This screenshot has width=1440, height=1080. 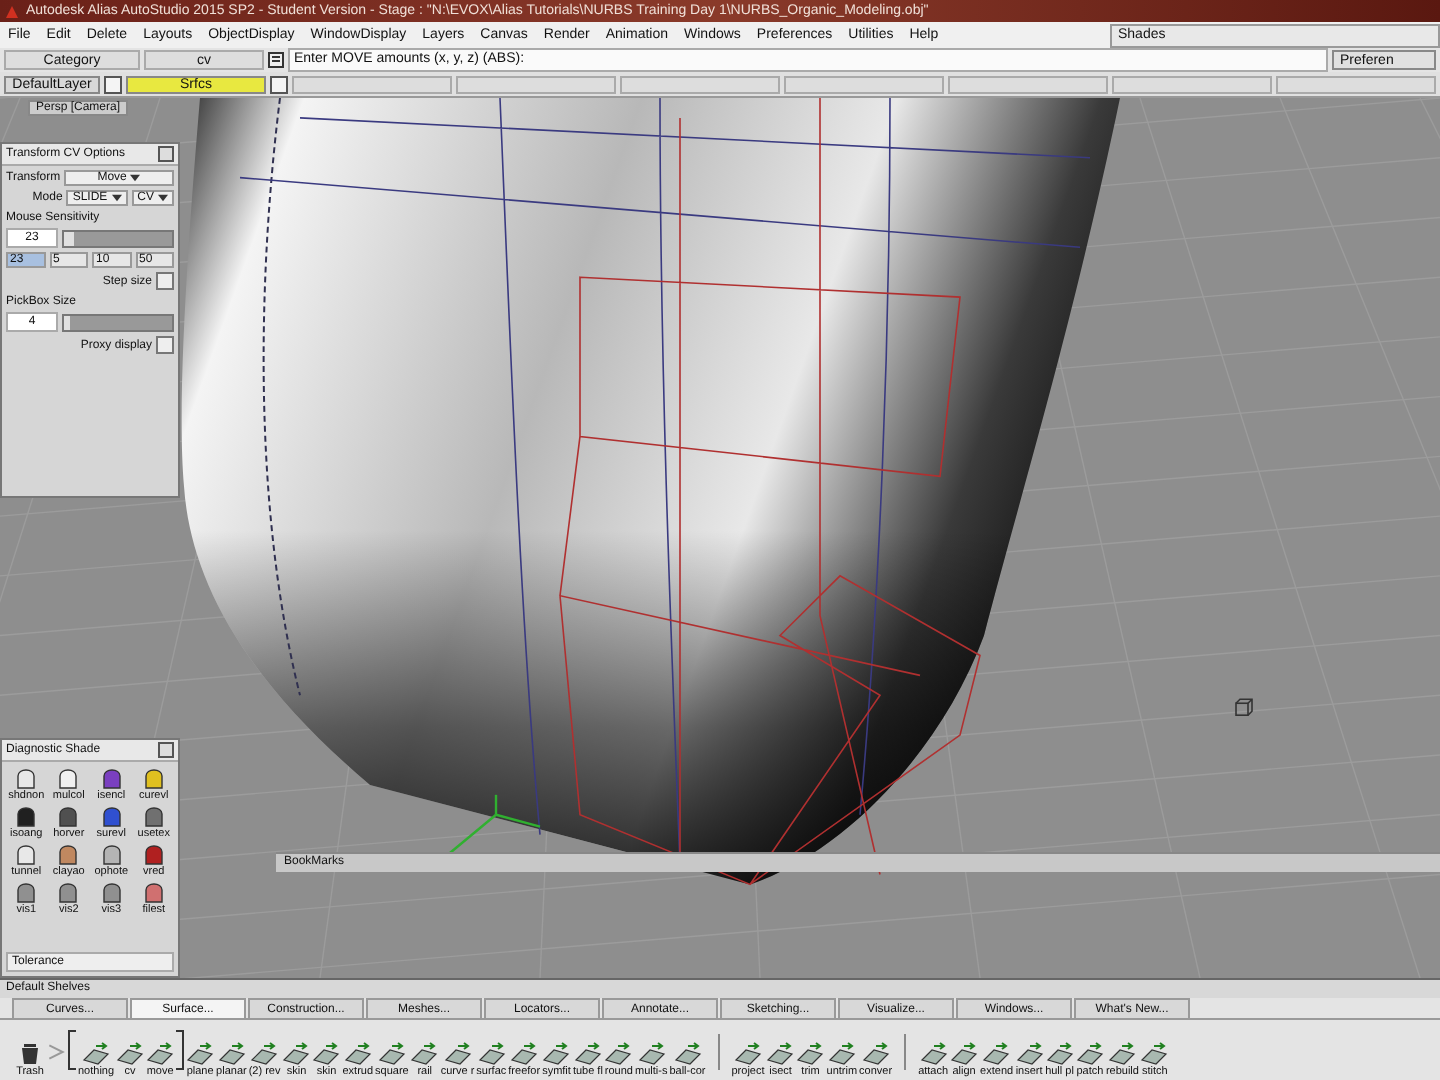 I want to click on cube-icon, so click(x=1244, y=707).